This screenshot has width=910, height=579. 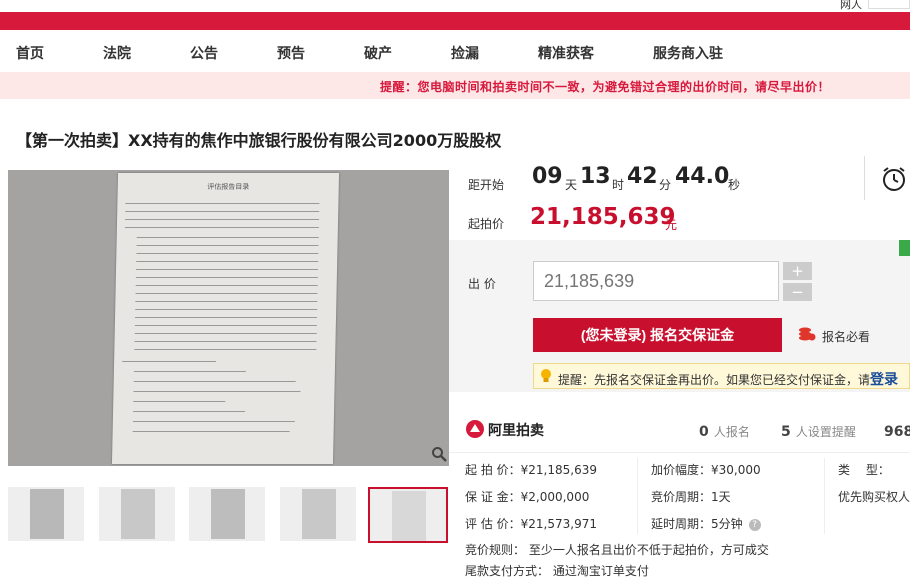 What do you see at coordinates (204, 53) in the screenshot?
I see `nav-item-announcement: 公告` at bounding box center [204, 53].